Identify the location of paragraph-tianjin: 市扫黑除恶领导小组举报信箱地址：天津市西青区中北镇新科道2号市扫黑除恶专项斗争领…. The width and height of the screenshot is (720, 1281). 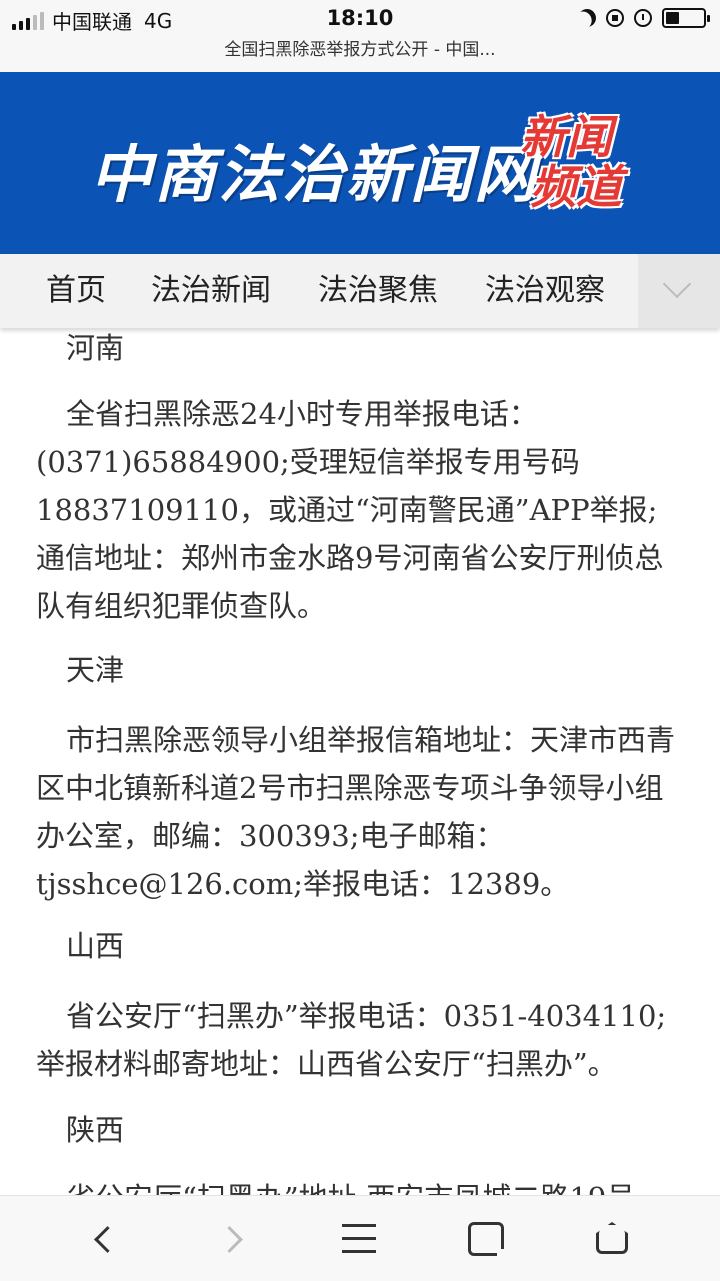
(356, 812).